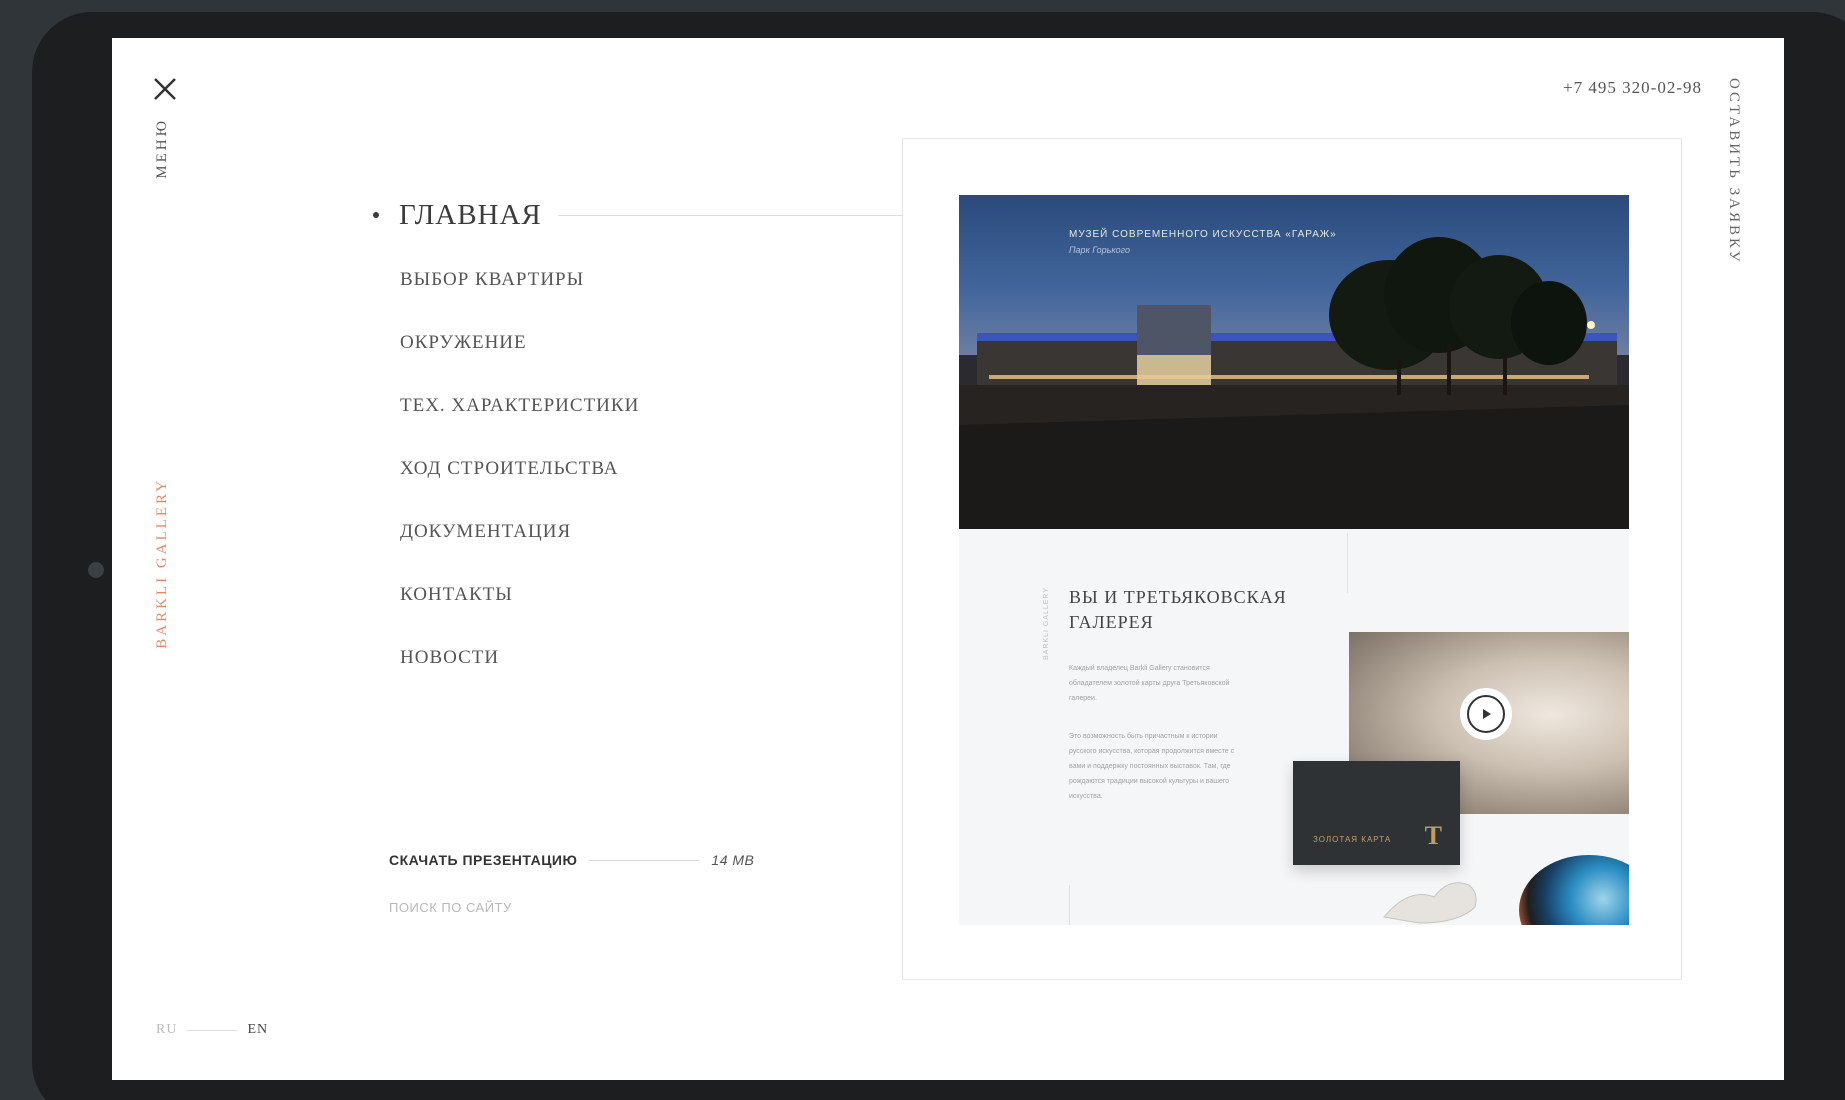 The height and width of the screenshot is (1100, 1845). Describe the element at coordinates (1100, 250) in the screenshot. I see `hero-subtitle: Парк Горького` at that location.